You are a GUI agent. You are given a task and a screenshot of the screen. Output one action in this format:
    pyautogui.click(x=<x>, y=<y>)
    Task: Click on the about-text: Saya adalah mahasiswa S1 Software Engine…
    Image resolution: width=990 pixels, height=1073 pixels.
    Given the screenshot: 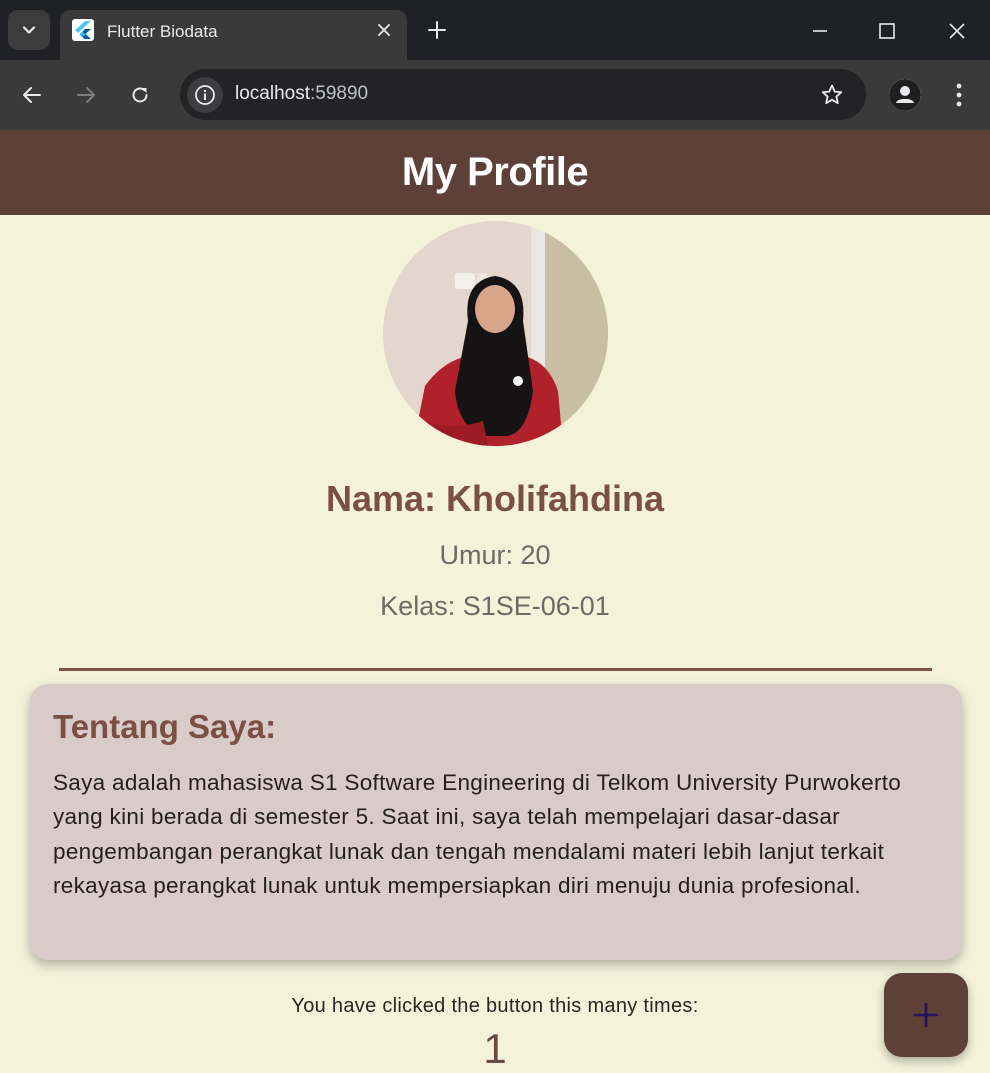 What is the action you would take?
    pyautogui.click(x=477, y=834)
    